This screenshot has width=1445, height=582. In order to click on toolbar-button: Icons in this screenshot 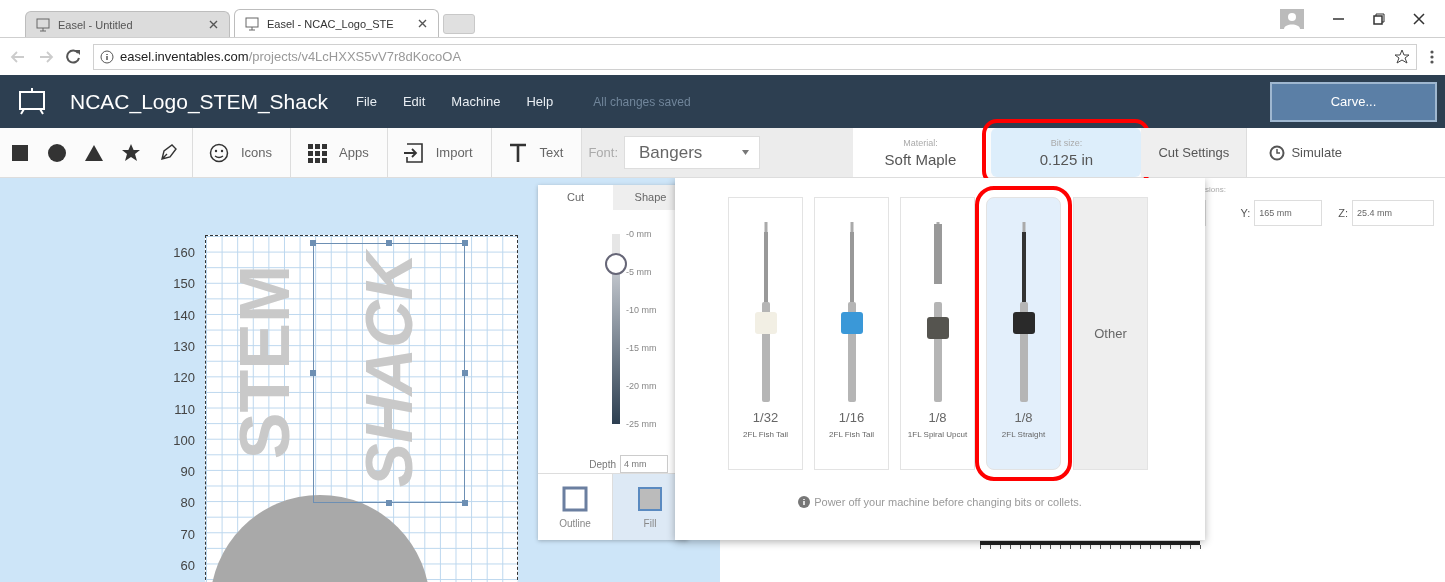, I will do `click(242, 152)`.